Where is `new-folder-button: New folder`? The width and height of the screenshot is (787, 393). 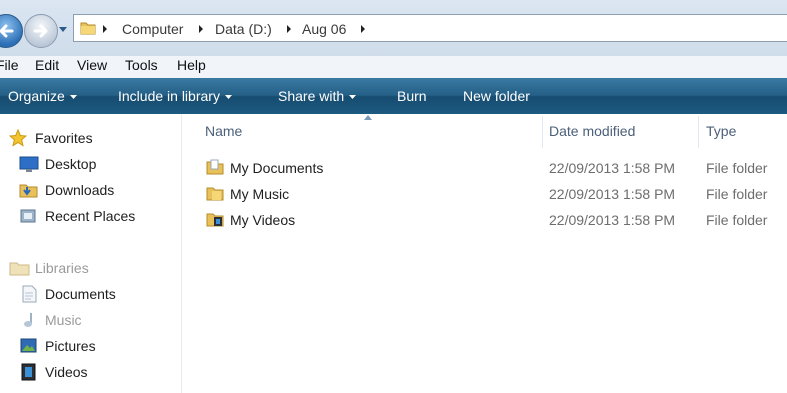
new-folder-button: New folder is located at coordinates (496, 96).